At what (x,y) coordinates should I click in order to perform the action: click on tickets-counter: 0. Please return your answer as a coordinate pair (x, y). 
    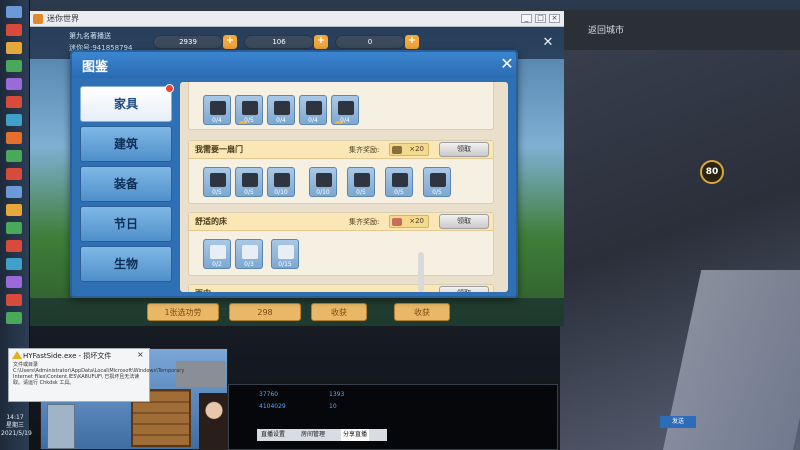
    Looking at the image, I should click on (370, 42).